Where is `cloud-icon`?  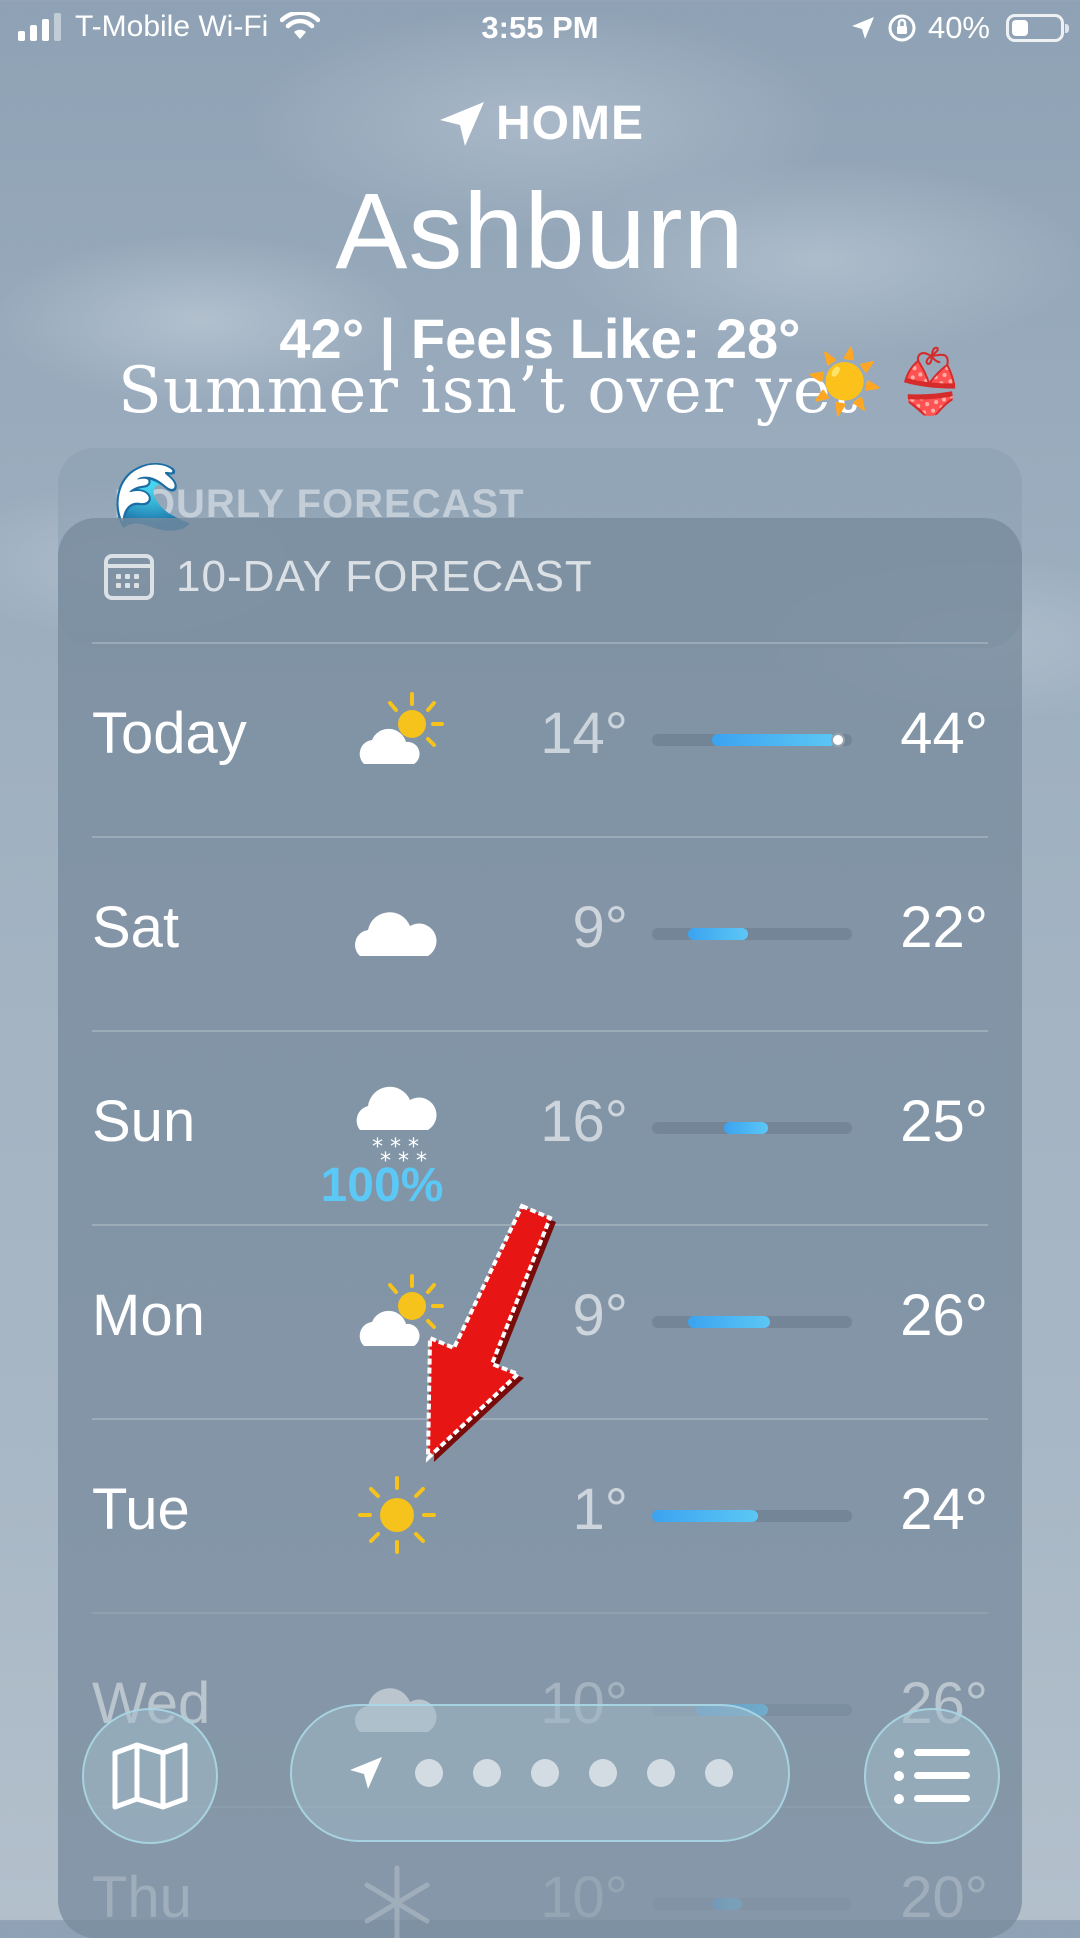
cloud-icon is located at coordinates (397, 933).